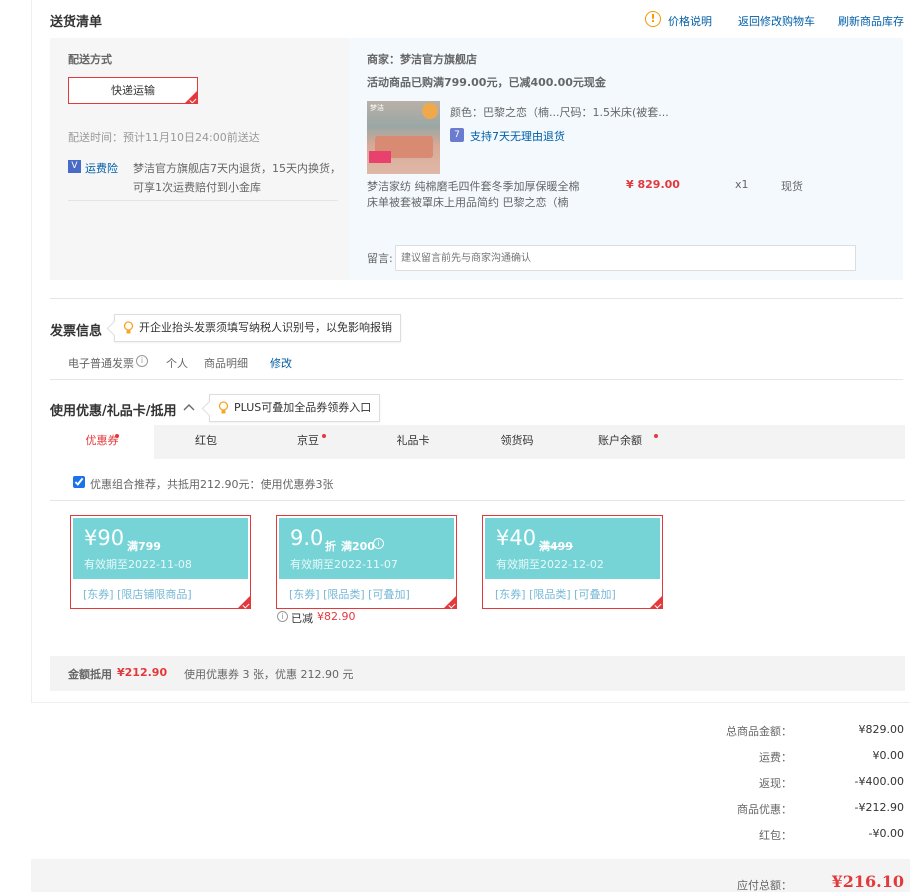 Image resolution: width=910 pixels, height=892 pixels. I want to click on help-icon: i, so click(142, 361).